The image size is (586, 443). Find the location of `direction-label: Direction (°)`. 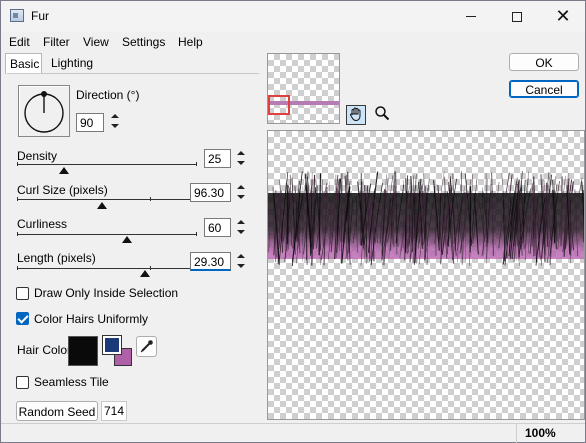

direction-label: Direction (°) is located at coordinates (108, 95).